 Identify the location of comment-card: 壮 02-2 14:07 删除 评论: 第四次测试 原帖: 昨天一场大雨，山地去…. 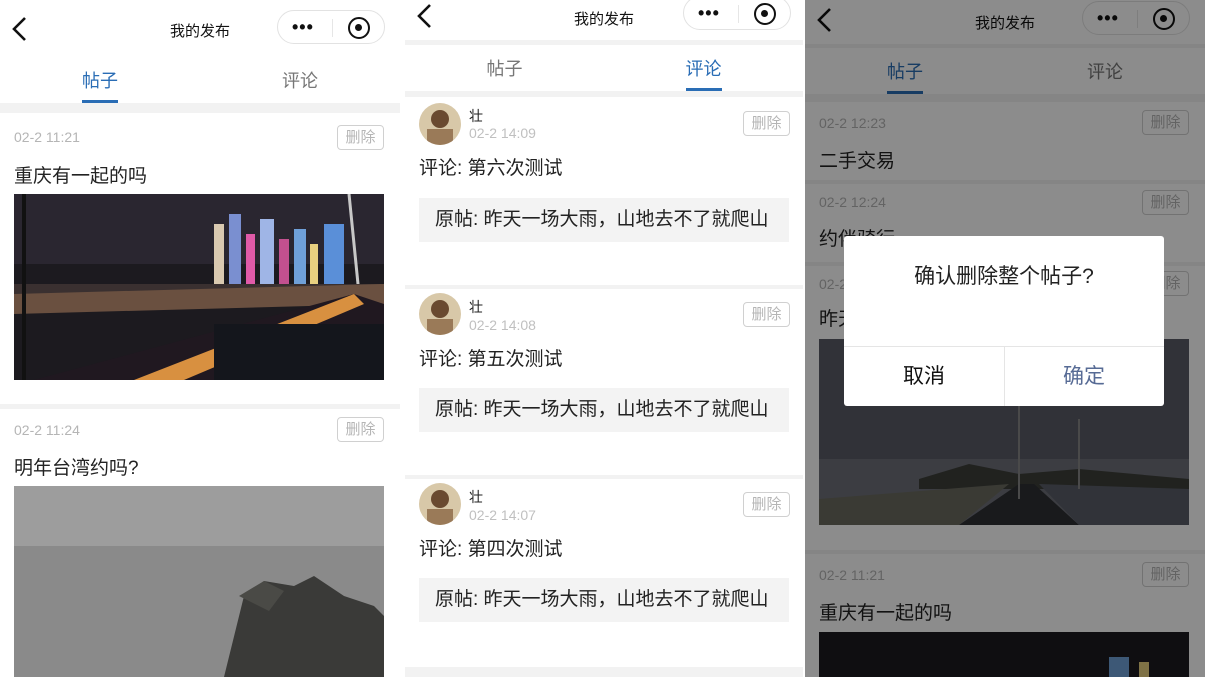
(604, 573).